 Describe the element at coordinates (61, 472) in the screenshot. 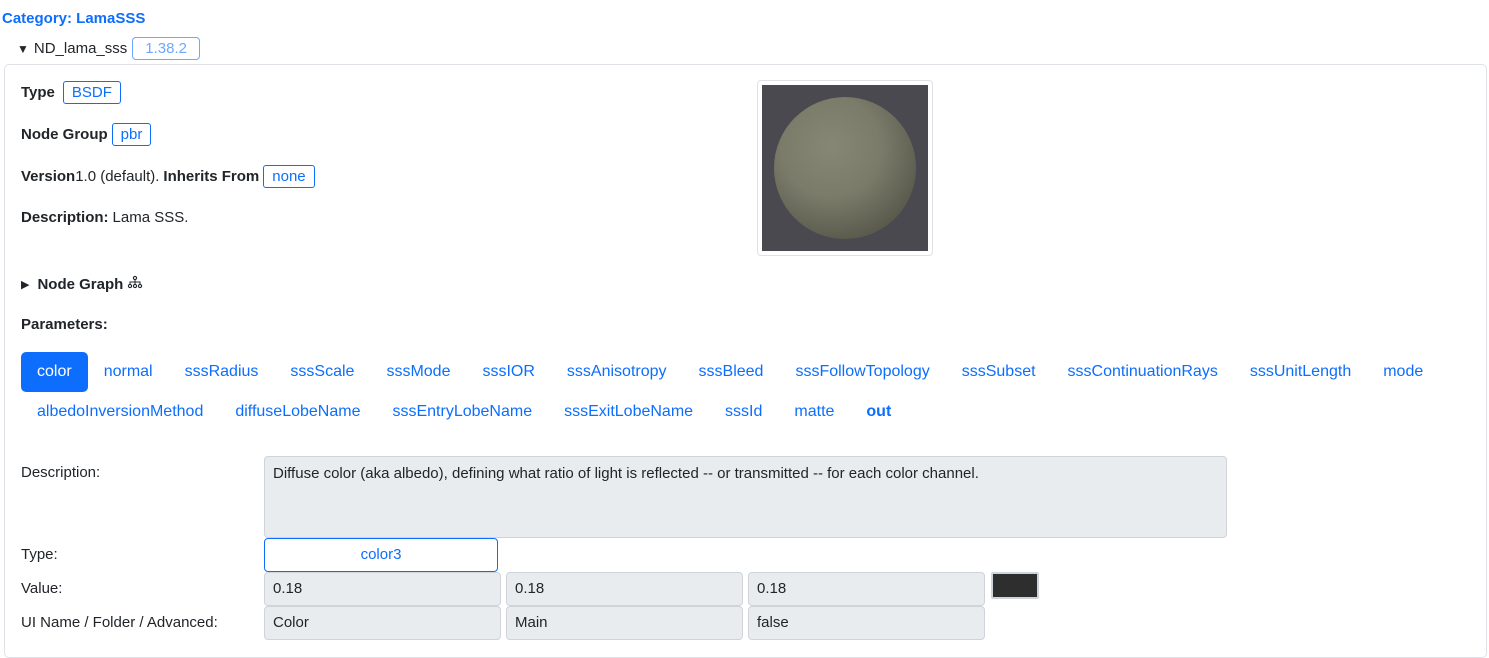

I see `param-description-label: Description:` at that location.